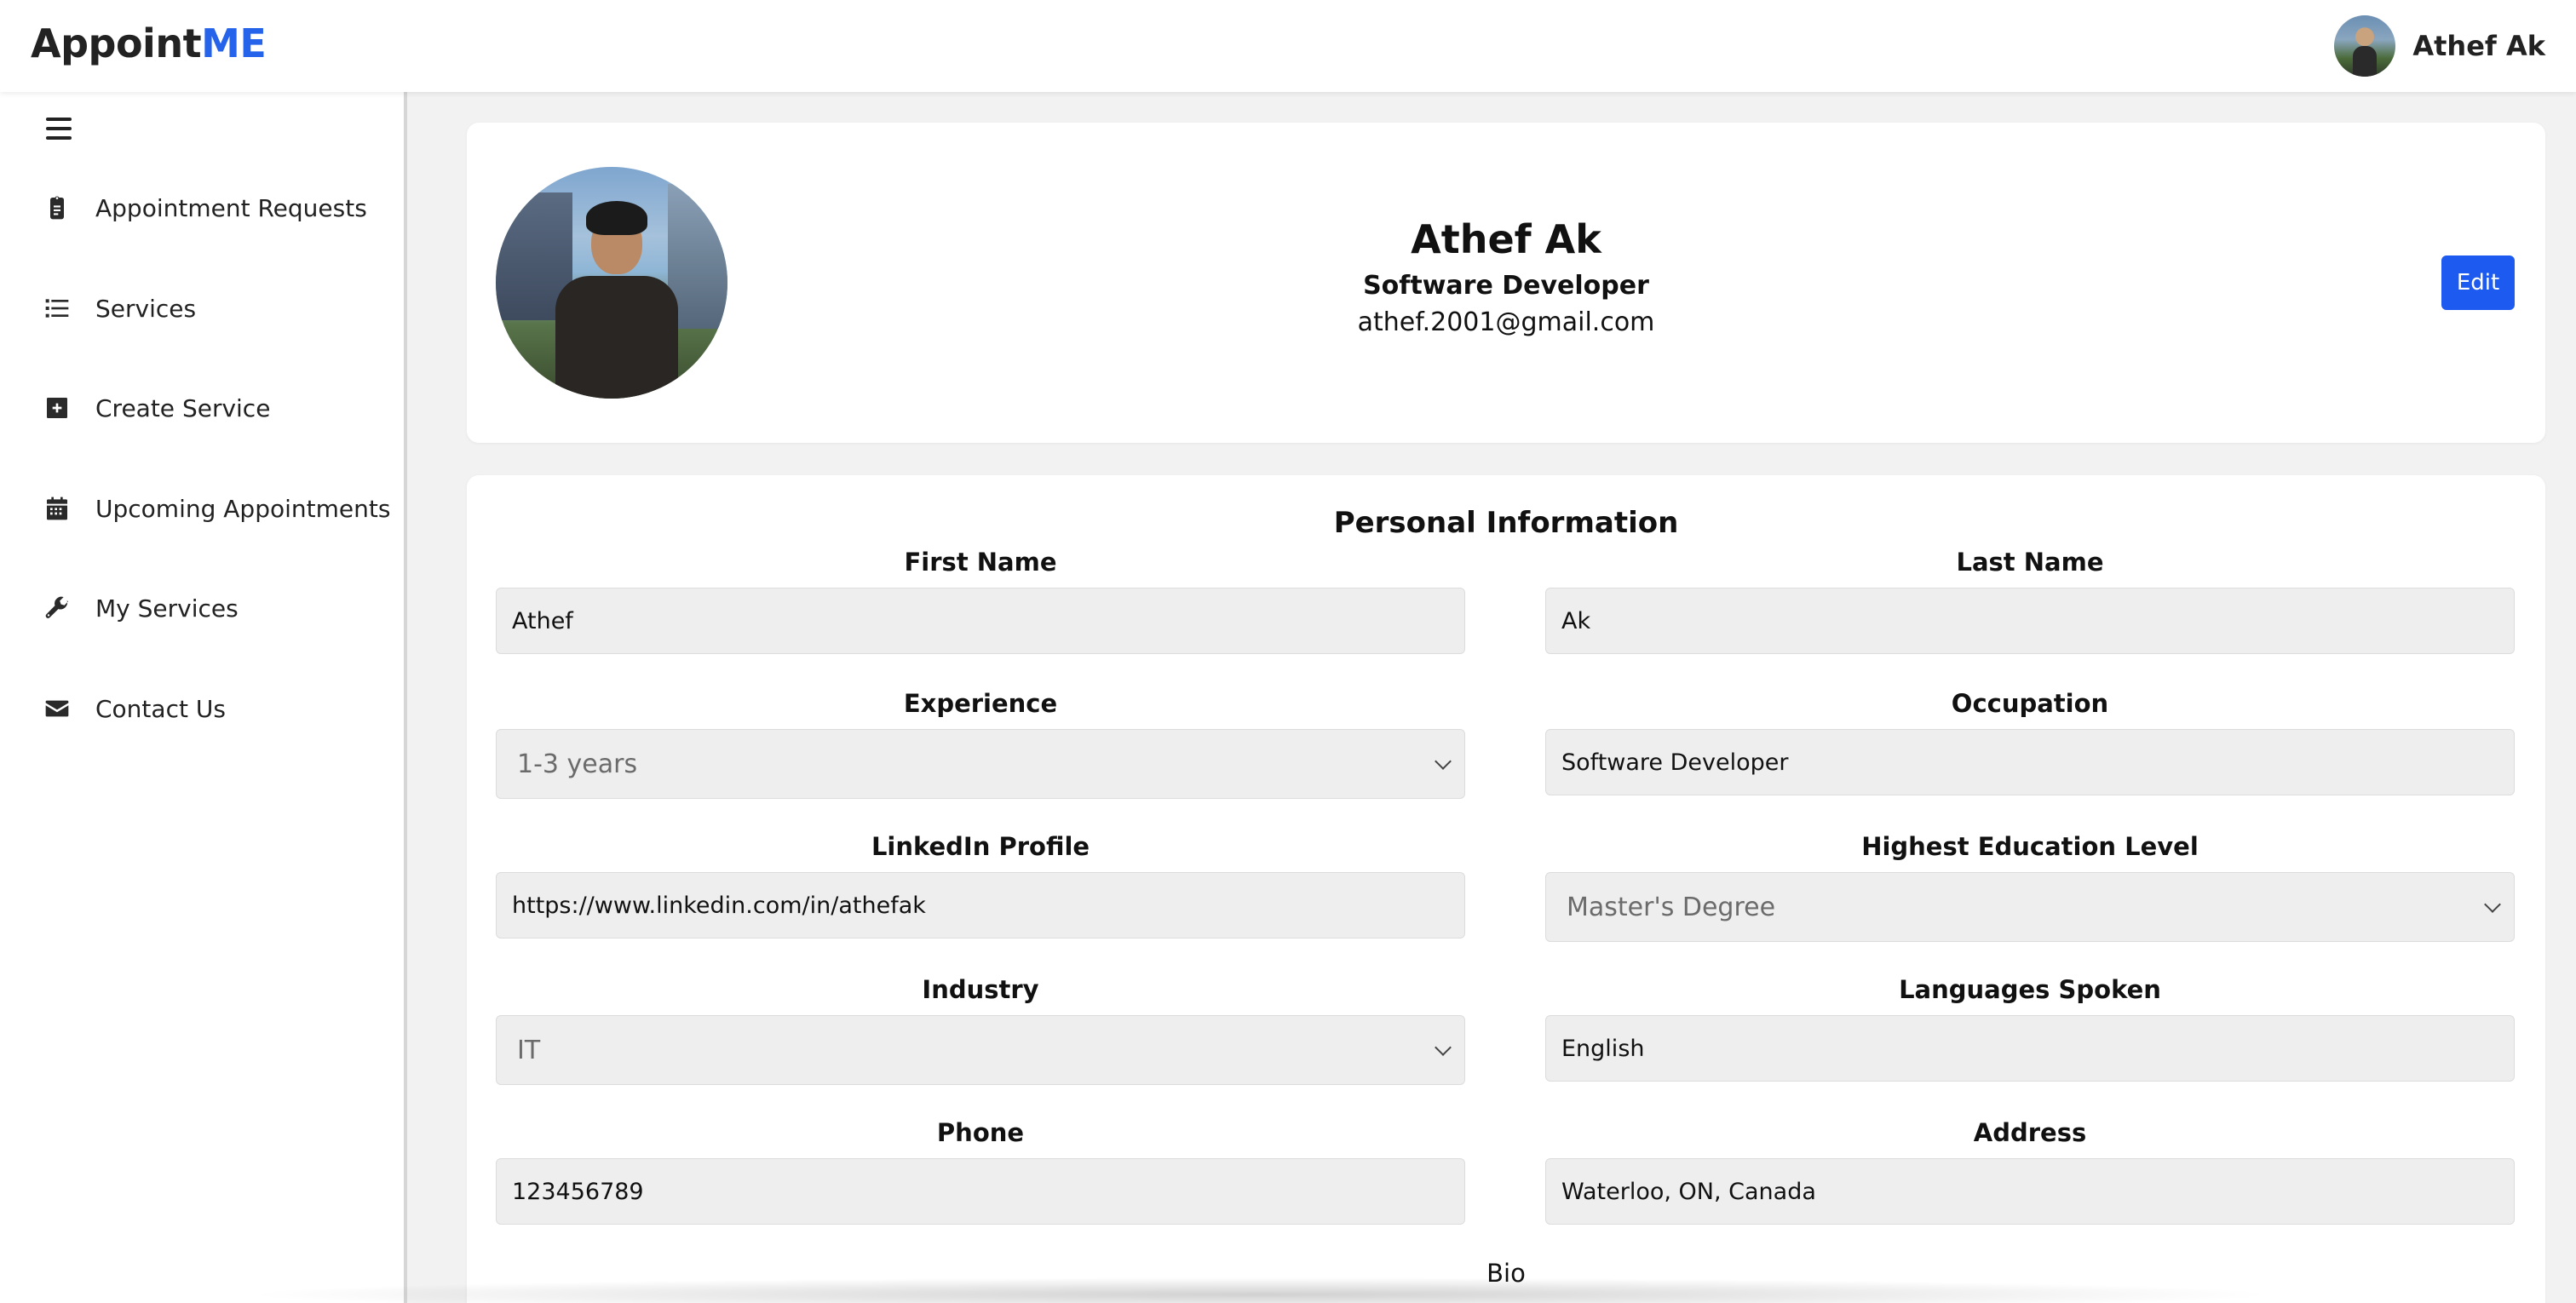 This screenshot has height=1303, width=2576. Describe the element at coordinates (2030, 1191) in the screenshot. I see `address-field: Waterloo, ON, Canada` at that location.